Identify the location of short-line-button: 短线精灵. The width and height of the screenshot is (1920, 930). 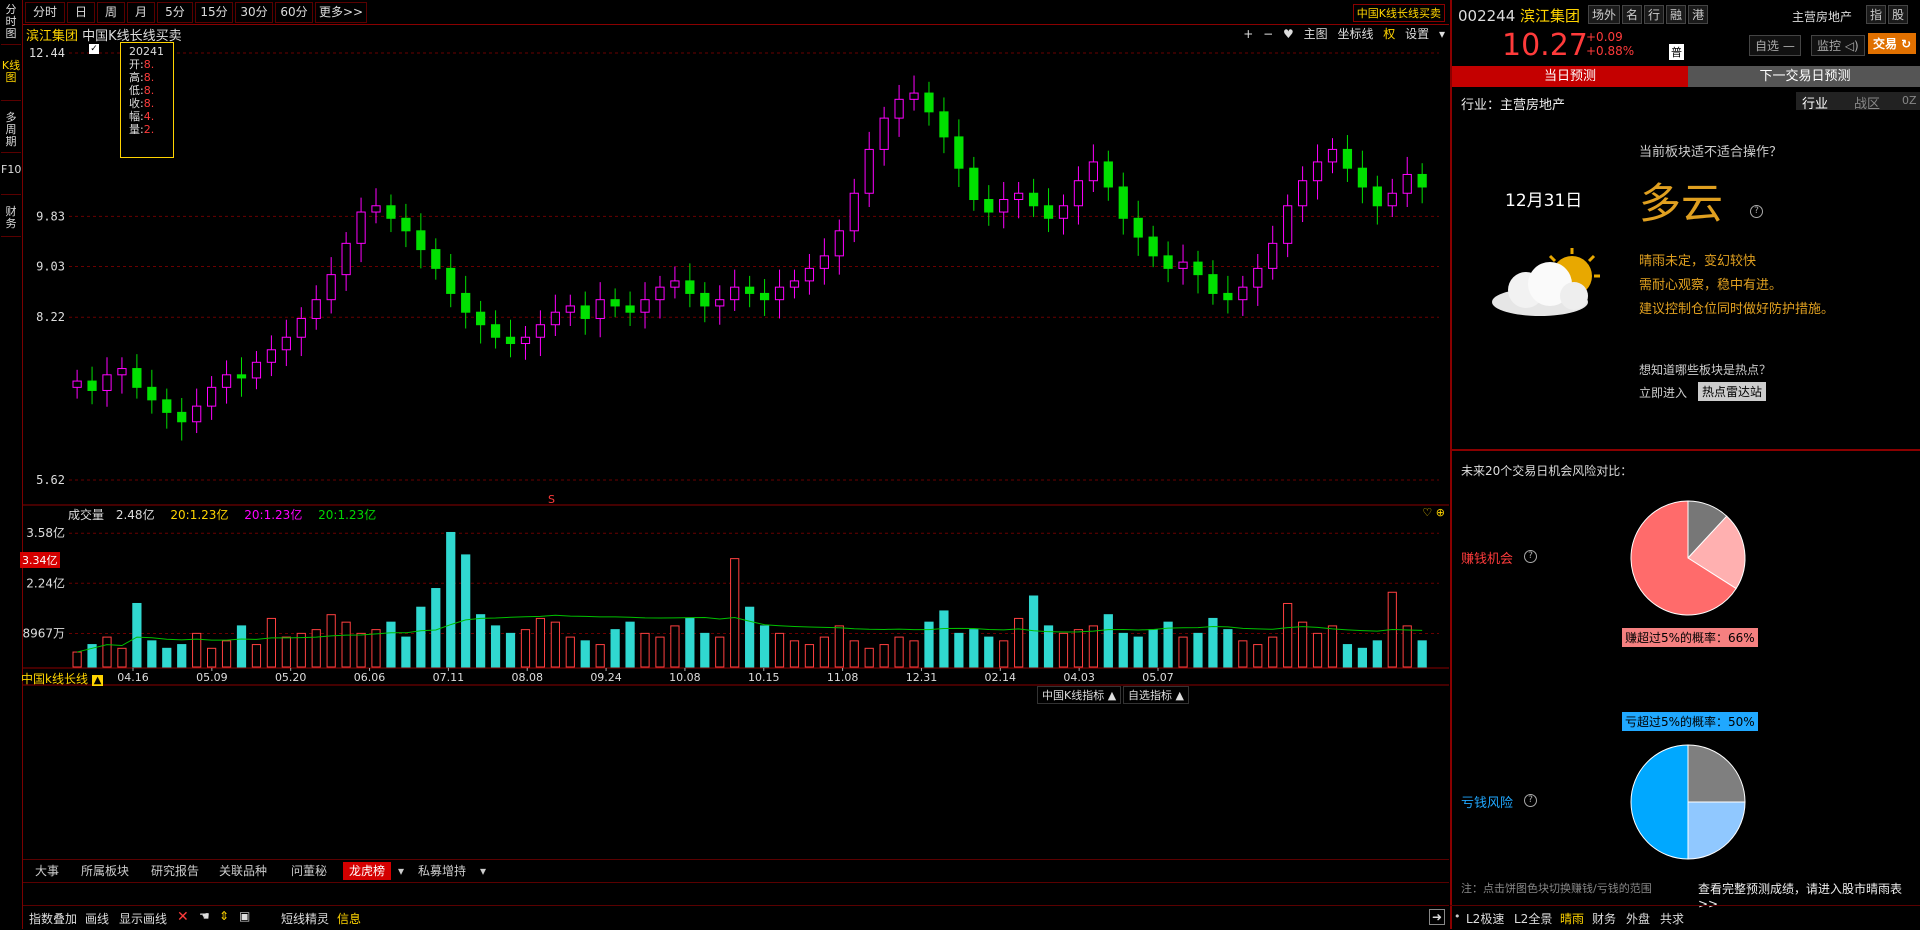
(305, 918).